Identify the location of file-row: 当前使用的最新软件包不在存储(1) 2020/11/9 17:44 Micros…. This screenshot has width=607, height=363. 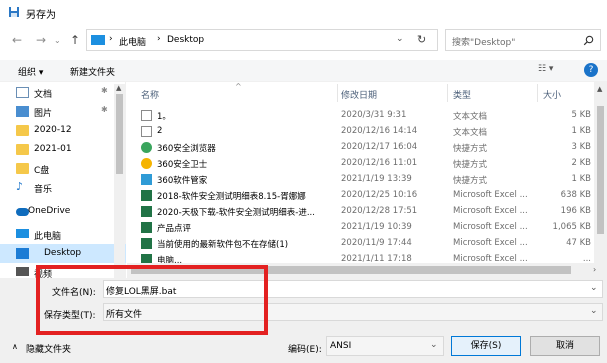
(360, 244).